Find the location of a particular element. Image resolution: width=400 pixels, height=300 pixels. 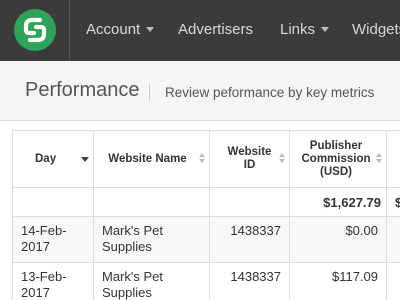

column-header-publisher-commission: Publisher Commission (USD) is located at coordinates (338, 159).